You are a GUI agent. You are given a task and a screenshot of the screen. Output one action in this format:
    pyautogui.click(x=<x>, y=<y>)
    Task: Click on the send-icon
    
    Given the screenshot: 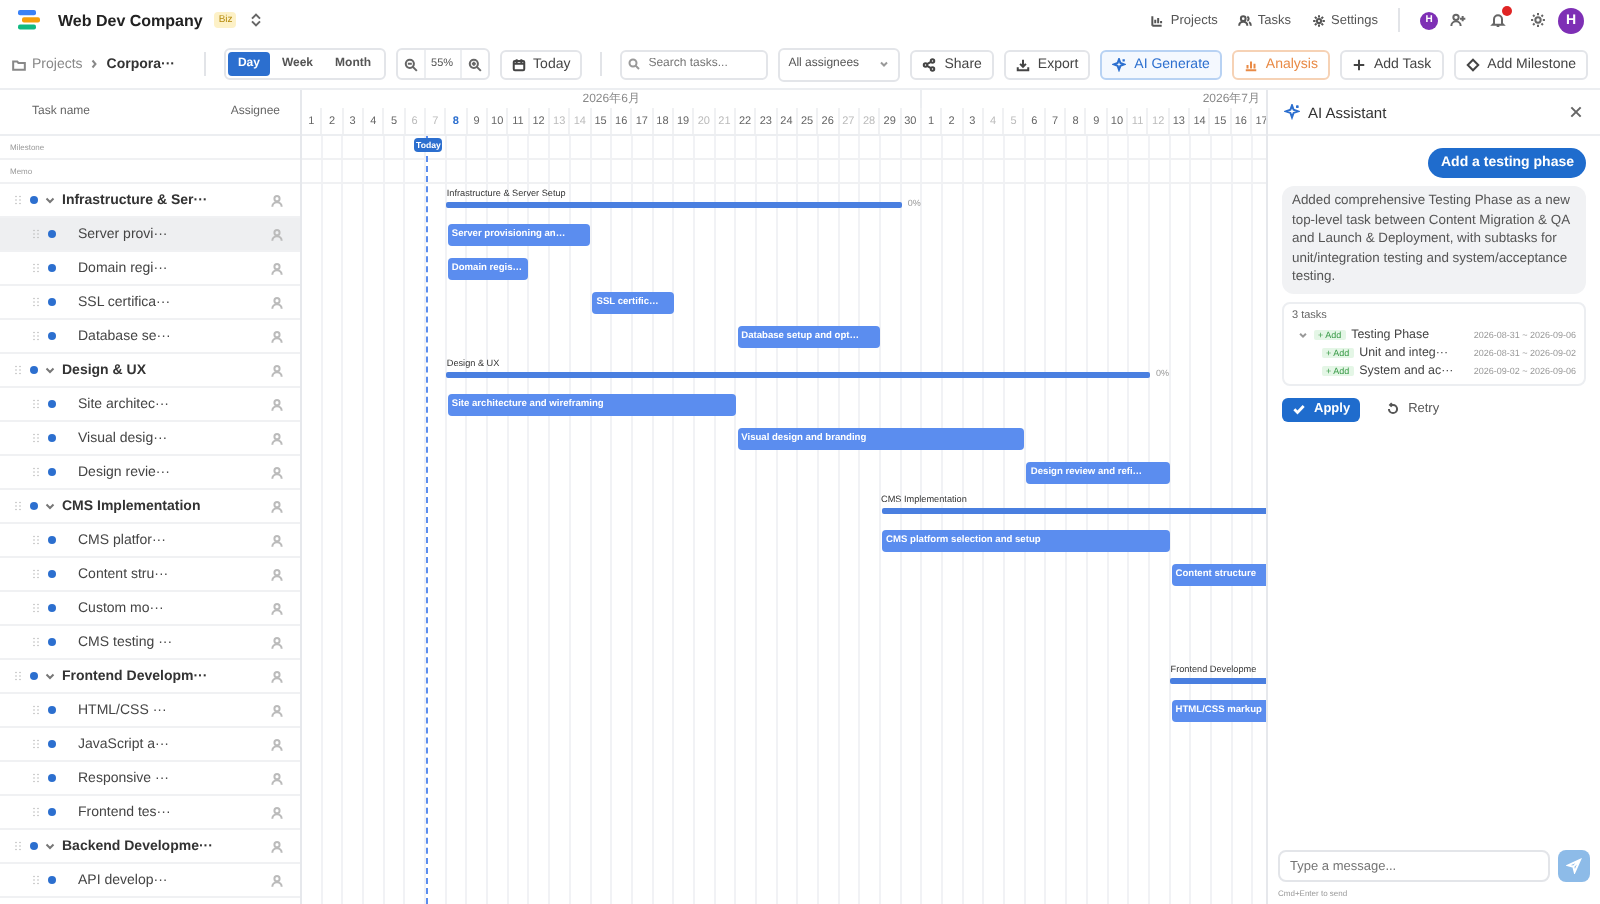 What is the action you would take?
    pyautogui.click(x=1574, y=866)
    